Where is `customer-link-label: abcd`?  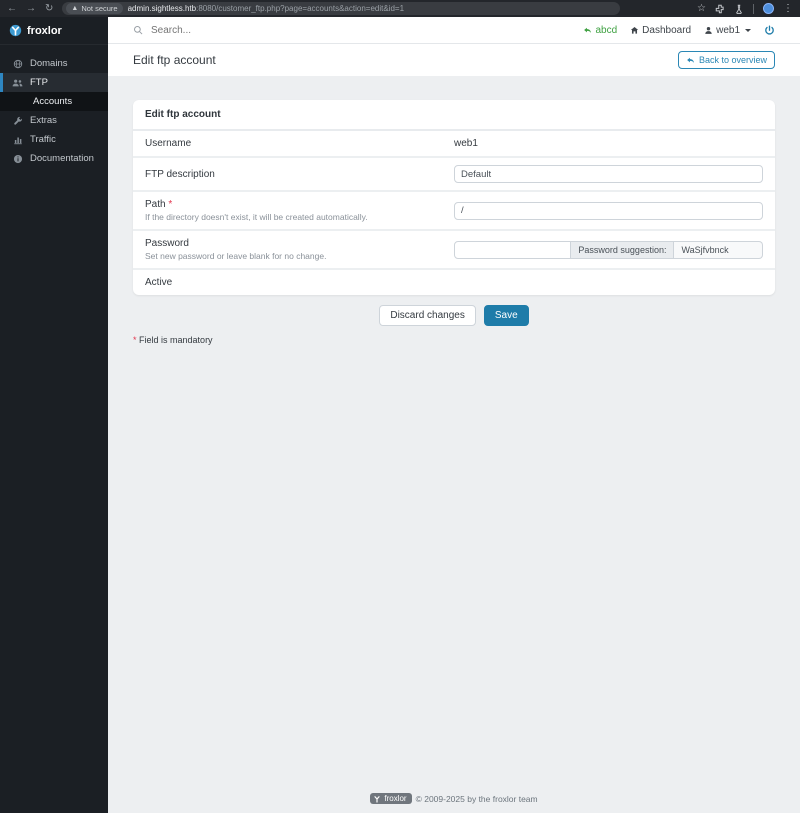
customer-link-label: abcd is located at coordinates (606, 30).